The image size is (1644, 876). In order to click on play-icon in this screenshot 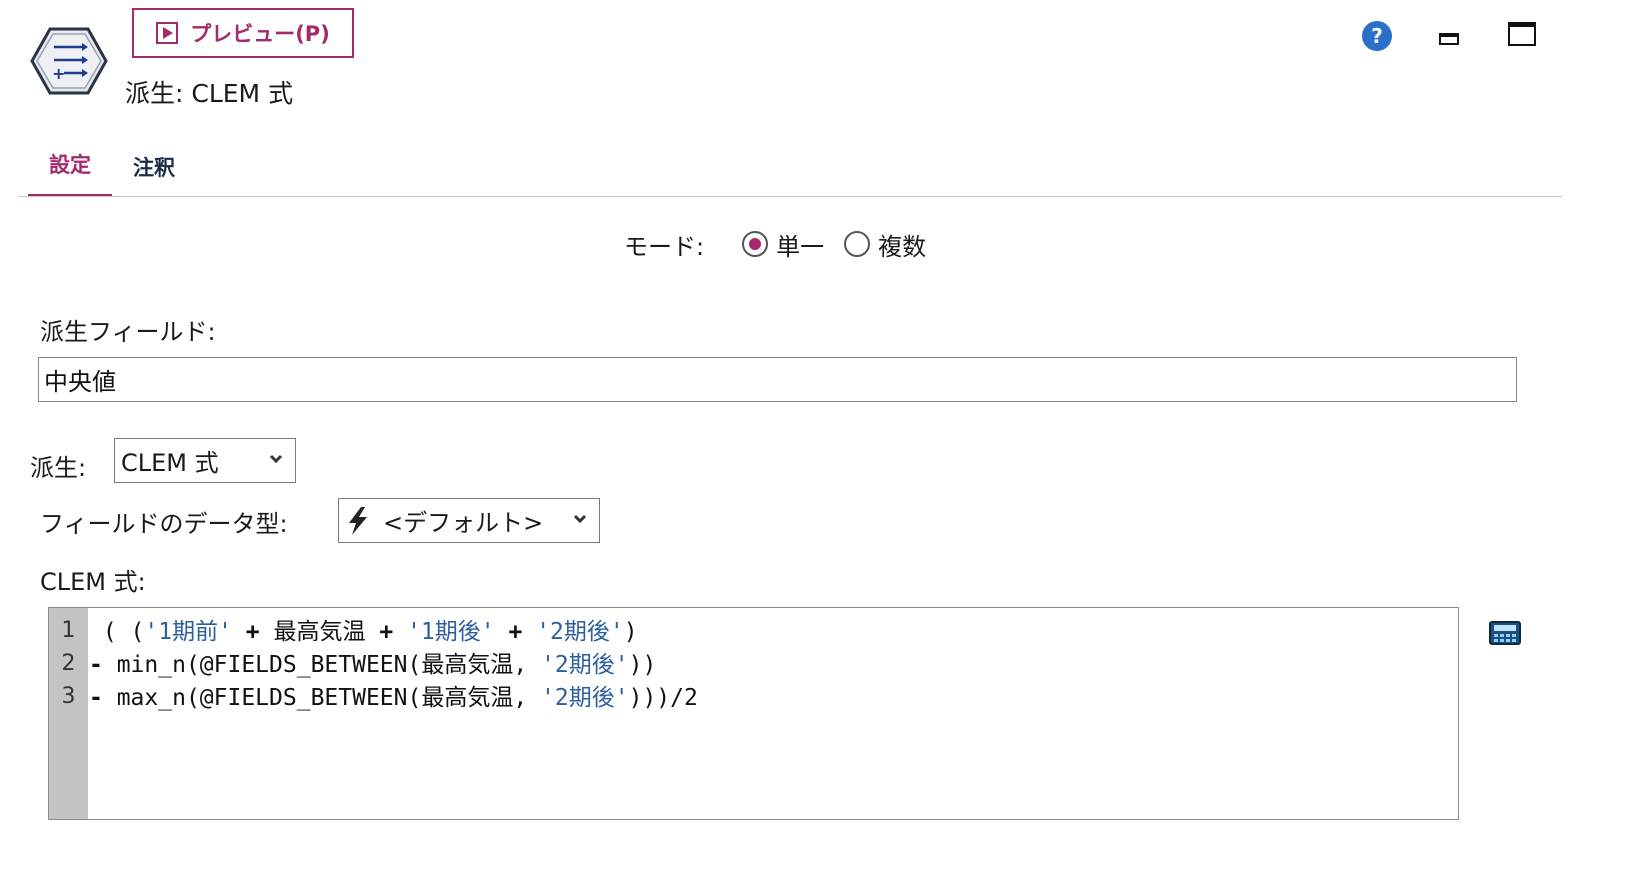, I will do `click(167, 33)`.